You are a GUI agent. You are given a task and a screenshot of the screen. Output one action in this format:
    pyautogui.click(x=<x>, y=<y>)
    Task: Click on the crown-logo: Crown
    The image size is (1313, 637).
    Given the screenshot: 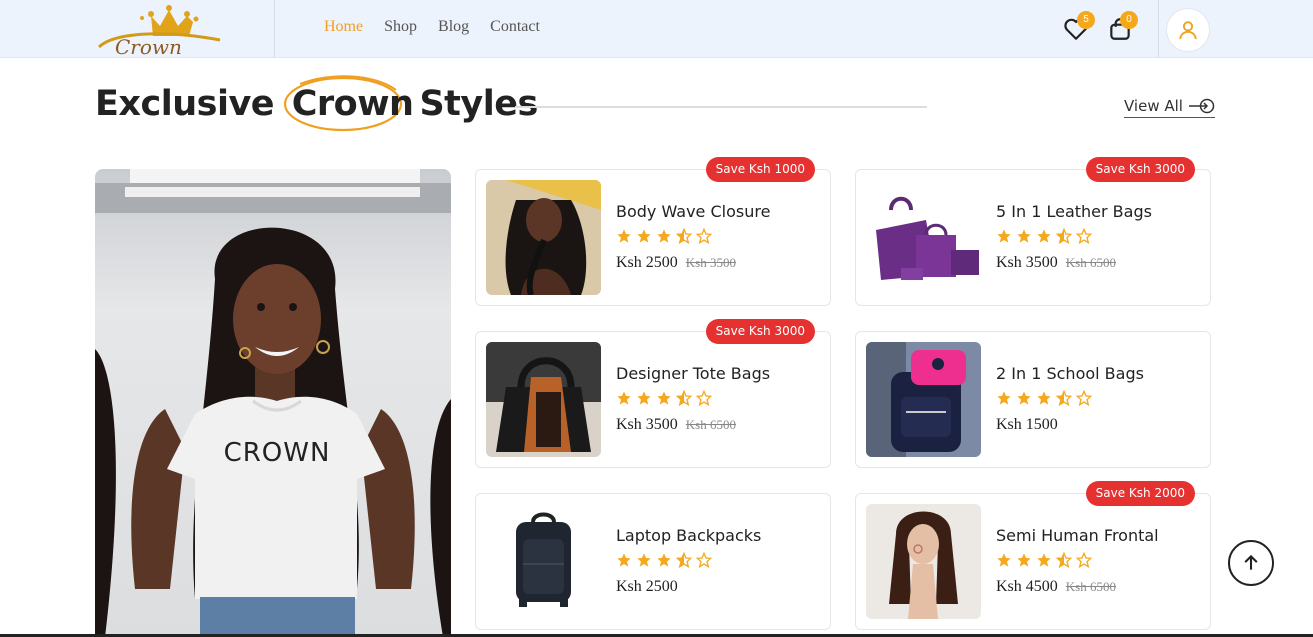 What is the action you would take?
    pyautogui.click(x=161, y=30)
    